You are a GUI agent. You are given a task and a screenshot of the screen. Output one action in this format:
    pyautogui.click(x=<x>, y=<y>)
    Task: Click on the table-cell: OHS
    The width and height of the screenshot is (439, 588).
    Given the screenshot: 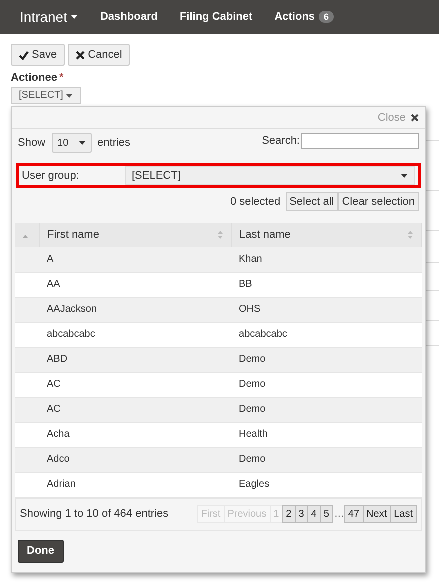 What is the action you would take?
    pyautogui.click(x=326, y=309)
    